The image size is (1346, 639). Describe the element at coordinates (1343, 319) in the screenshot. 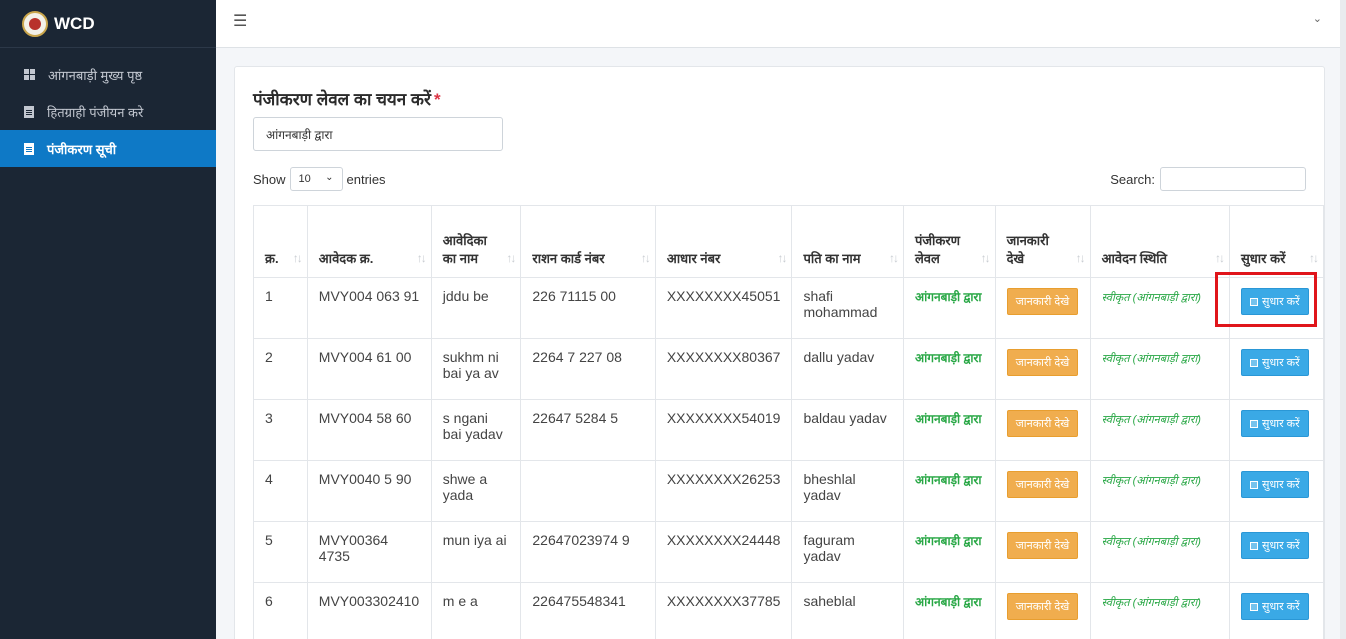

I see `scrollbar` at that location.